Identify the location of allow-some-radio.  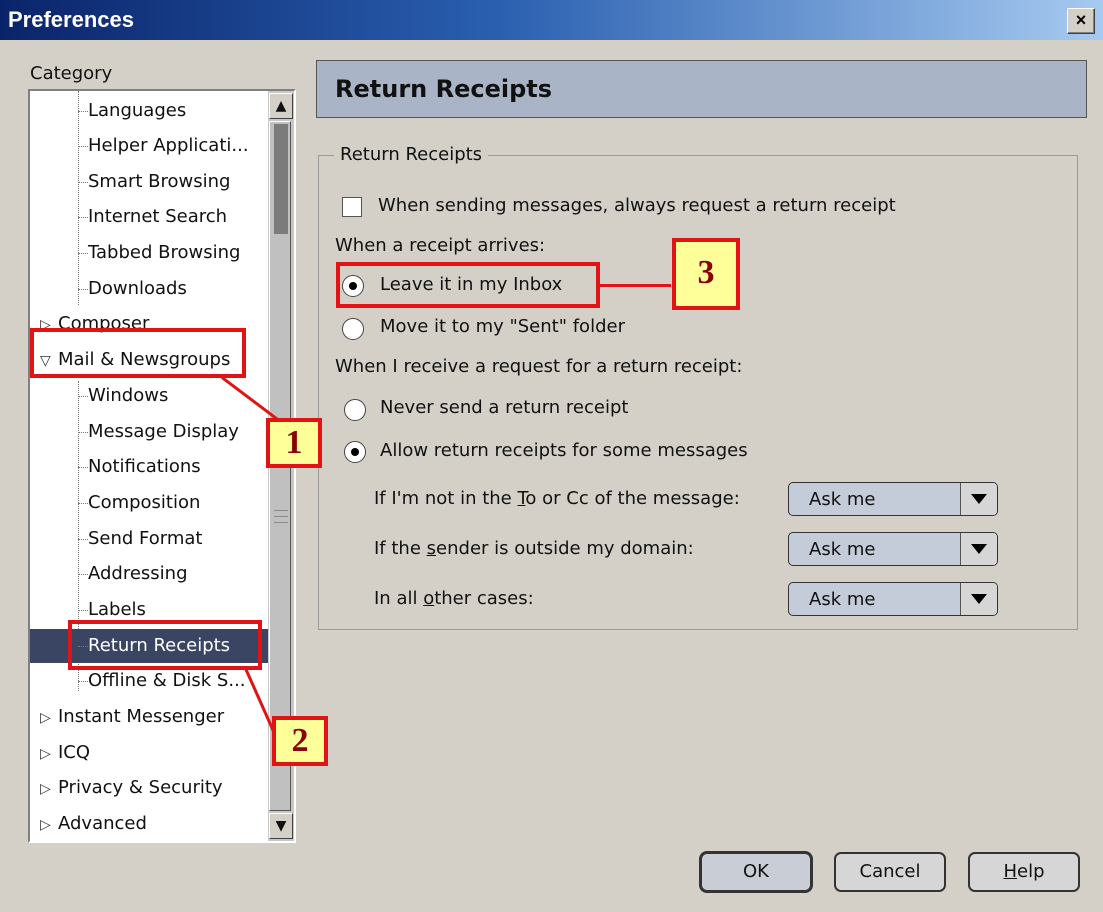
(355, 452).